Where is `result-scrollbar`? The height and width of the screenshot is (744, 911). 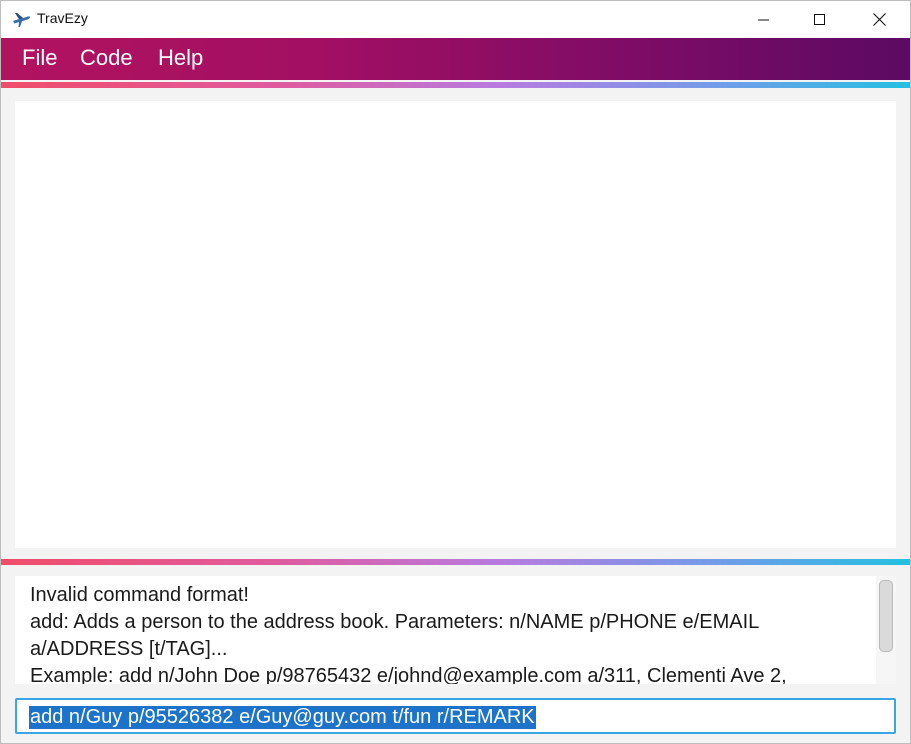
result-scrollbar is located at coordinates (886, 630).